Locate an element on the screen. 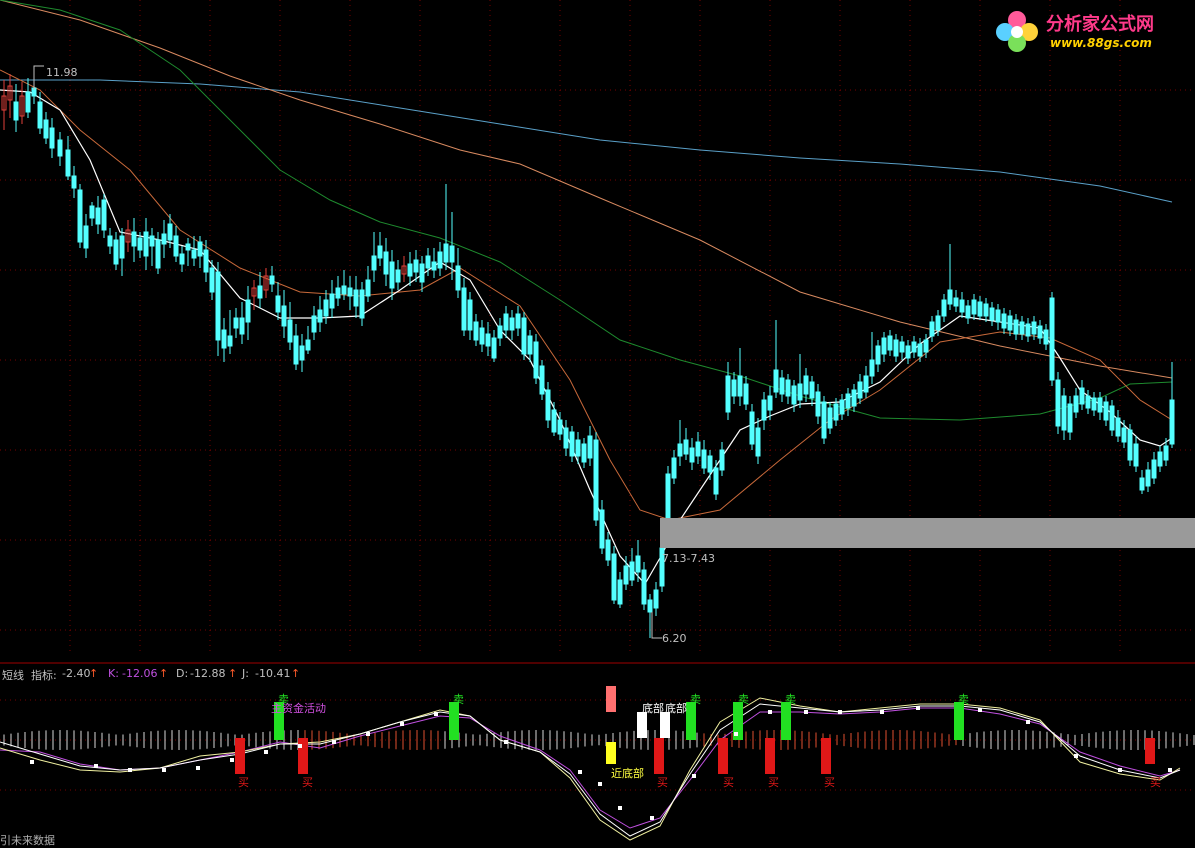  j-arrow-icon: ↑ is located at coordinates (296, 673).